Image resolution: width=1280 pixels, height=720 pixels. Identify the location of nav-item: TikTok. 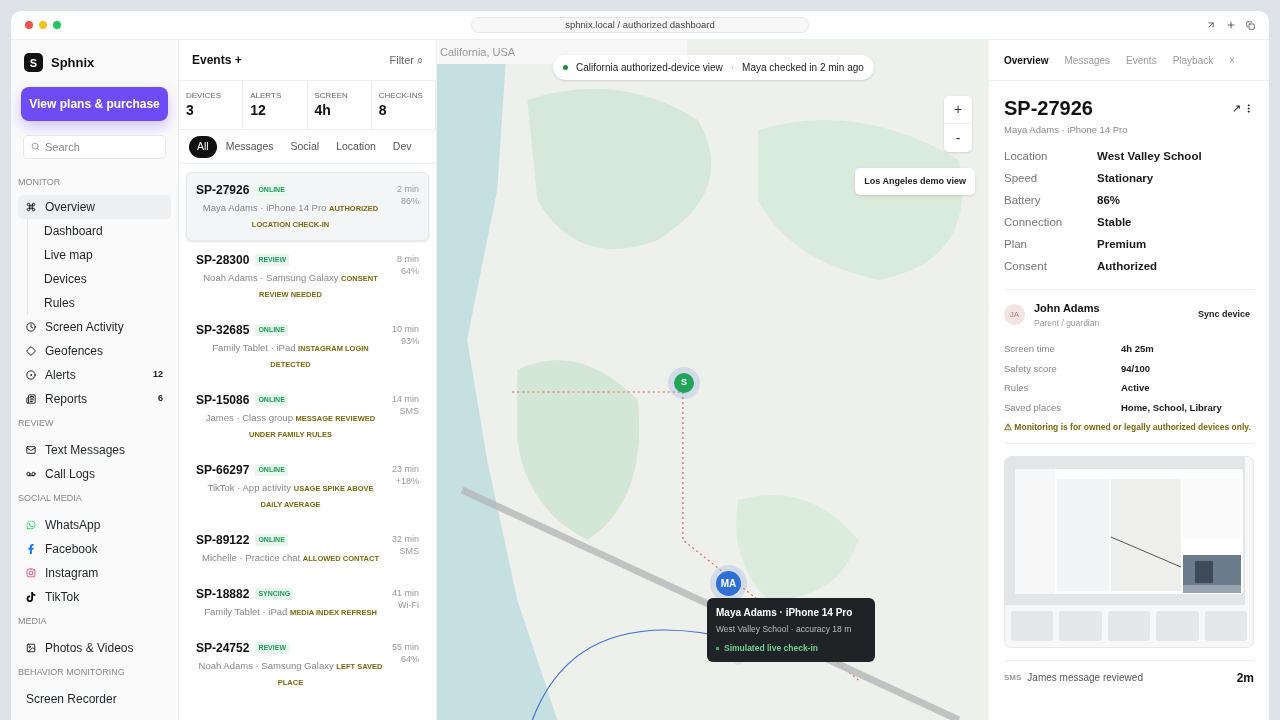
(94, 596).